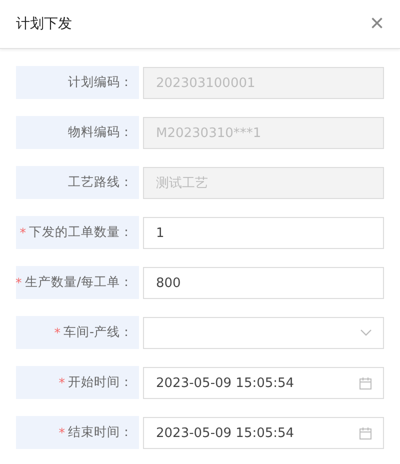  I want to click on chevron-down-icon, so click(366, 333).